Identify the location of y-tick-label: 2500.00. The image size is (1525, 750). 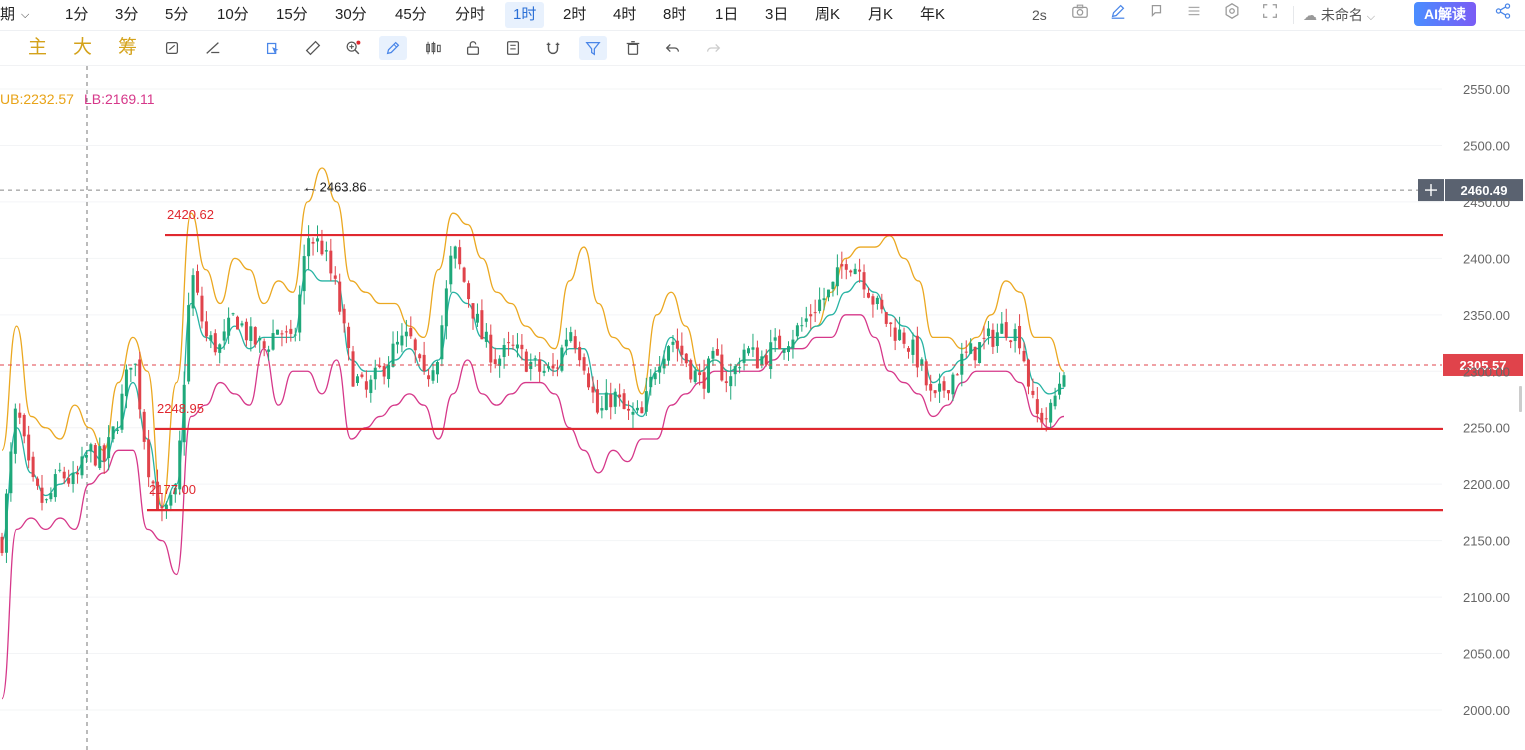
(1486, 145).